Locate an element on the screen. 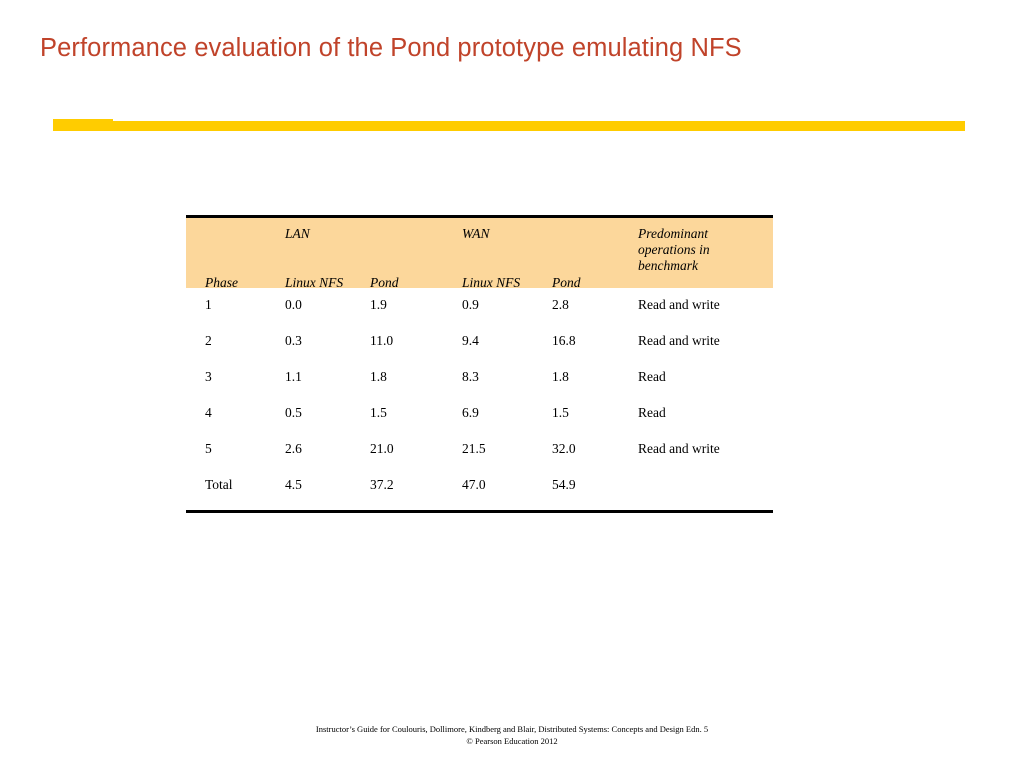 The height and width of the screenshot is (768, 1024). cell-lan-pond: 1.9 is located at coordinates (378, 304).